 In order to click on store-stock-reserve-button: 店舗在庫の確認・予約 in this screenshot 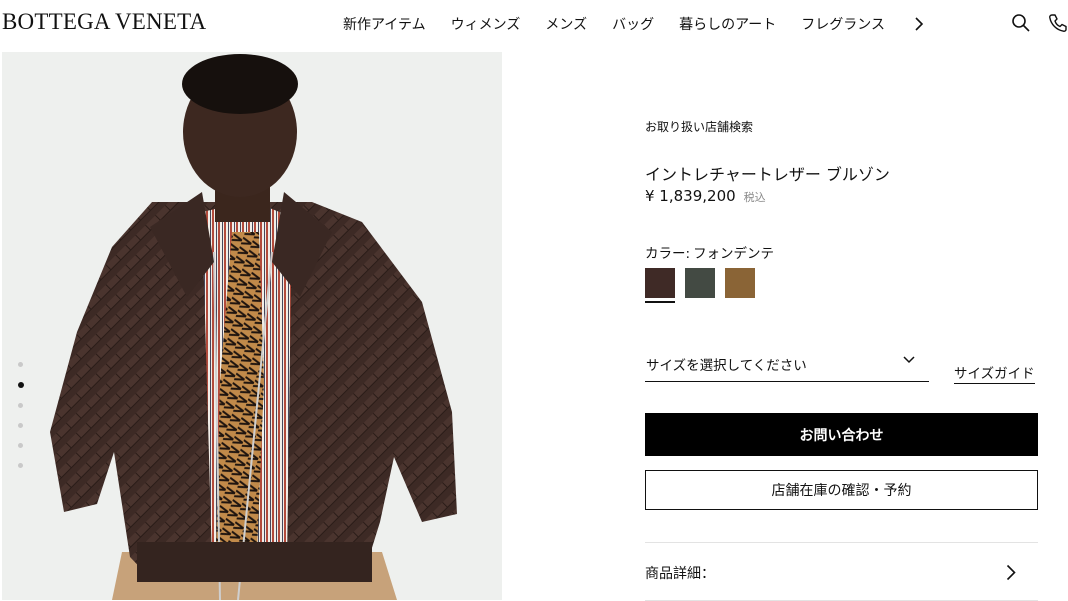, I will do `click(841, 490)`.